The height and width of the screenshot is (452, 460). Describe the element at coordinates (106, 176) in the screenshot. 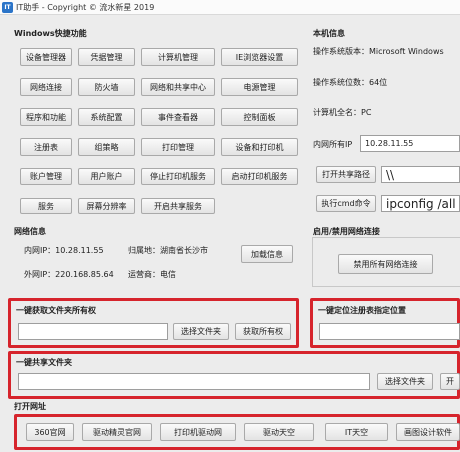

I see `user-accounts-button: 用户账户` at that location.